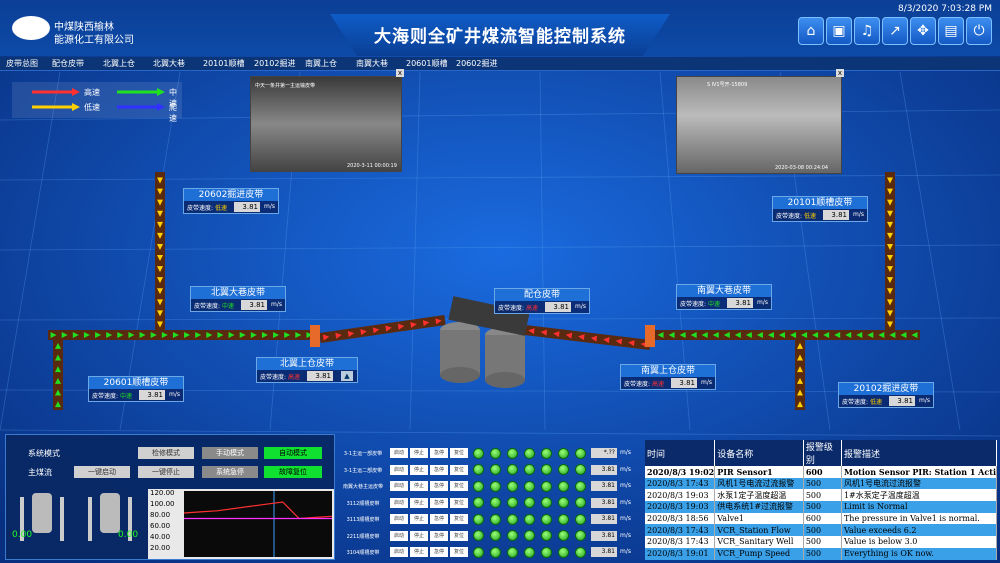 The image size is (1000, 563). Describe the element at coordinates (68, 63) in the screenshot. I see `tab-bin-belt: 配仓皮带` at that location.